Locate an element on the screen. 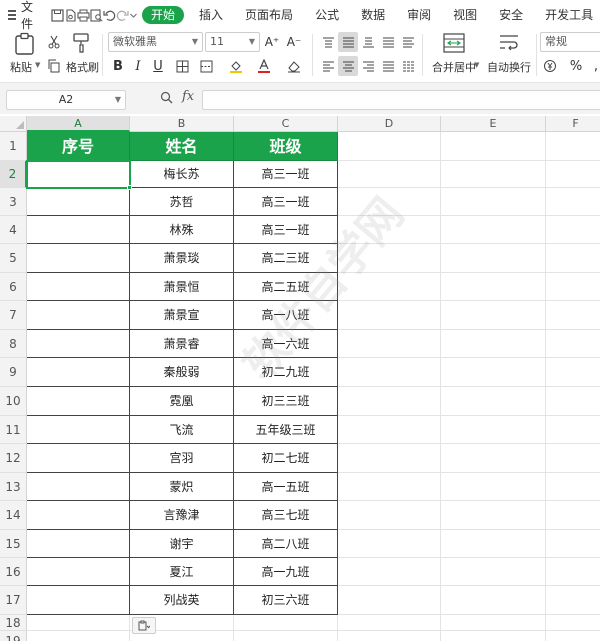  currency-icon is located at coordinates (550, 66).